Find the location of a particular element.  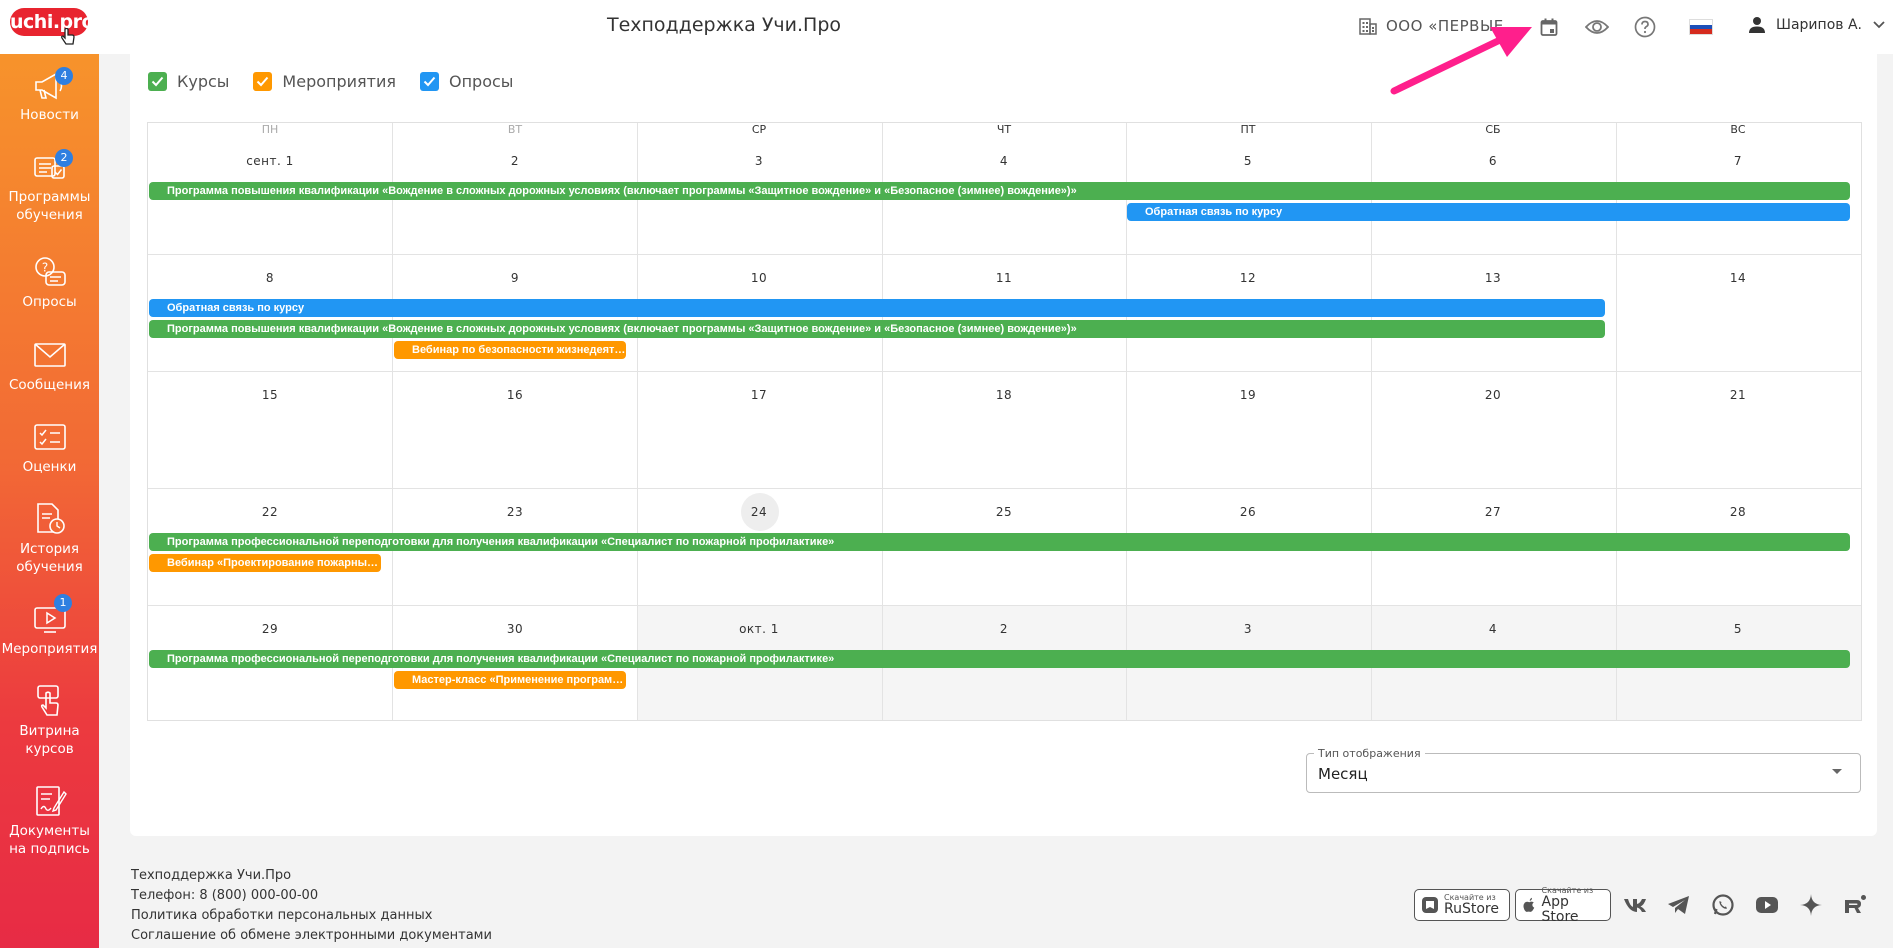

footer-privacy-link: Политика обработки персональных данных is located at coordinates (281, 915).